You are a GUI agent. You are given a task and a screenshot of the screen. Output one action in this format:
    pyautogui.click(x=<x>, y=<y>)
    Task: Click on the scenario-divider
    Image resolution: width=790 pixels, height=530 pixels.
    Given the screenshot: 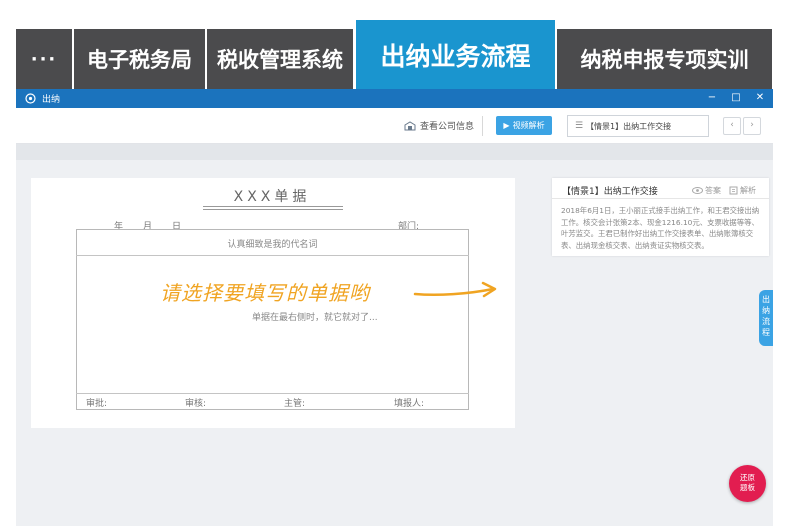 What is the action you would take?
    pyautogui.click(x=660, y=198)
    